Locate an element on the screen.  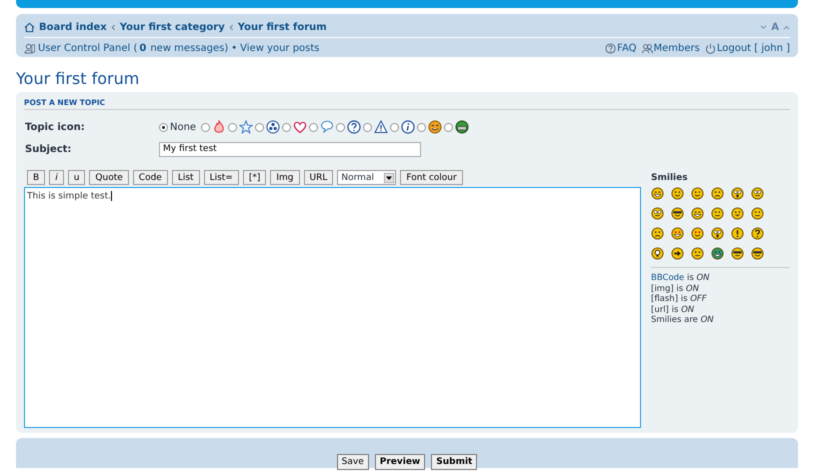
option-status: [img] is ON is located at coordinates (675, 289).